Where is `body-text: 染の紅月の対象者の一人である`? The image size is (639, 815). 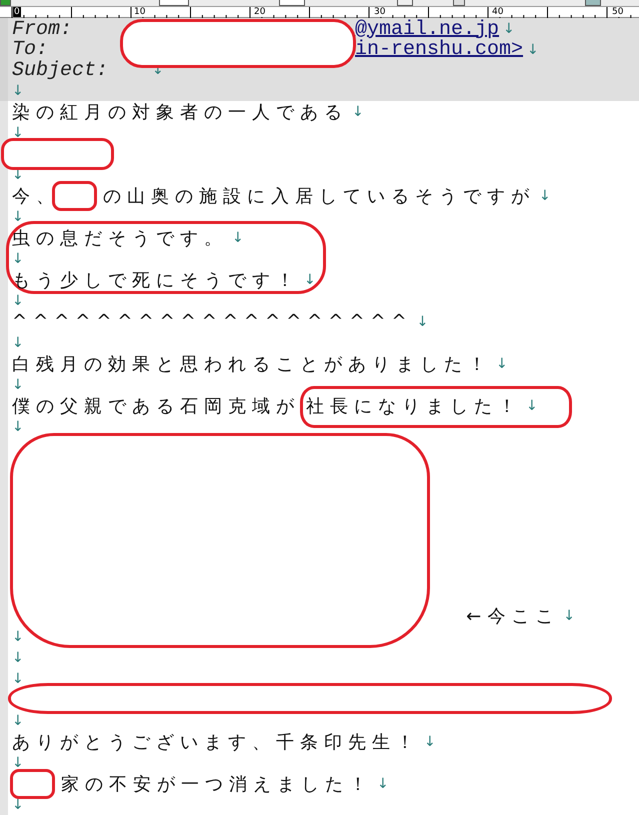
body-text: 染の紅月の対象者の一人である is located at coordinates (180, 112).